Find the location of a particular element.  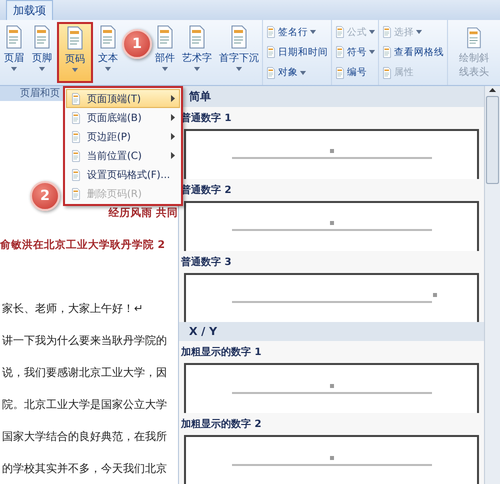

ribbon-button: 页脚 is located at coordinates (42, 52).